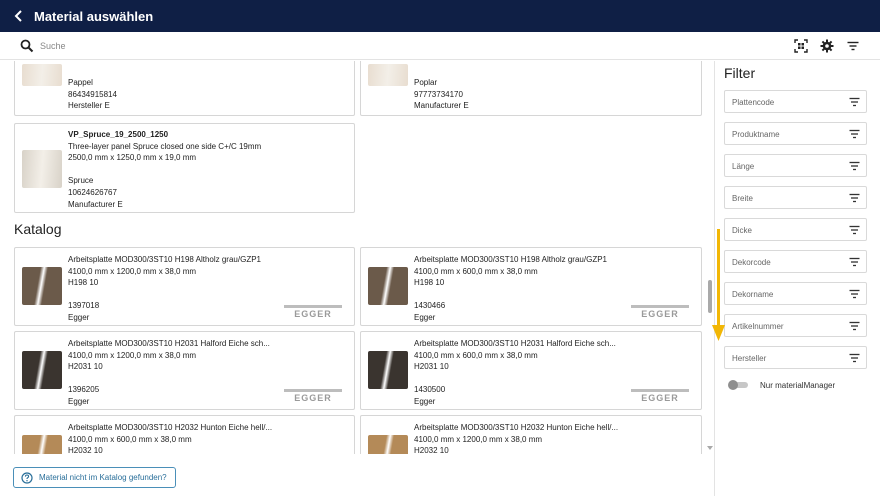 The width and height of the screenshot is (880, 496). I want to click on search-icon, so click(27, 46).